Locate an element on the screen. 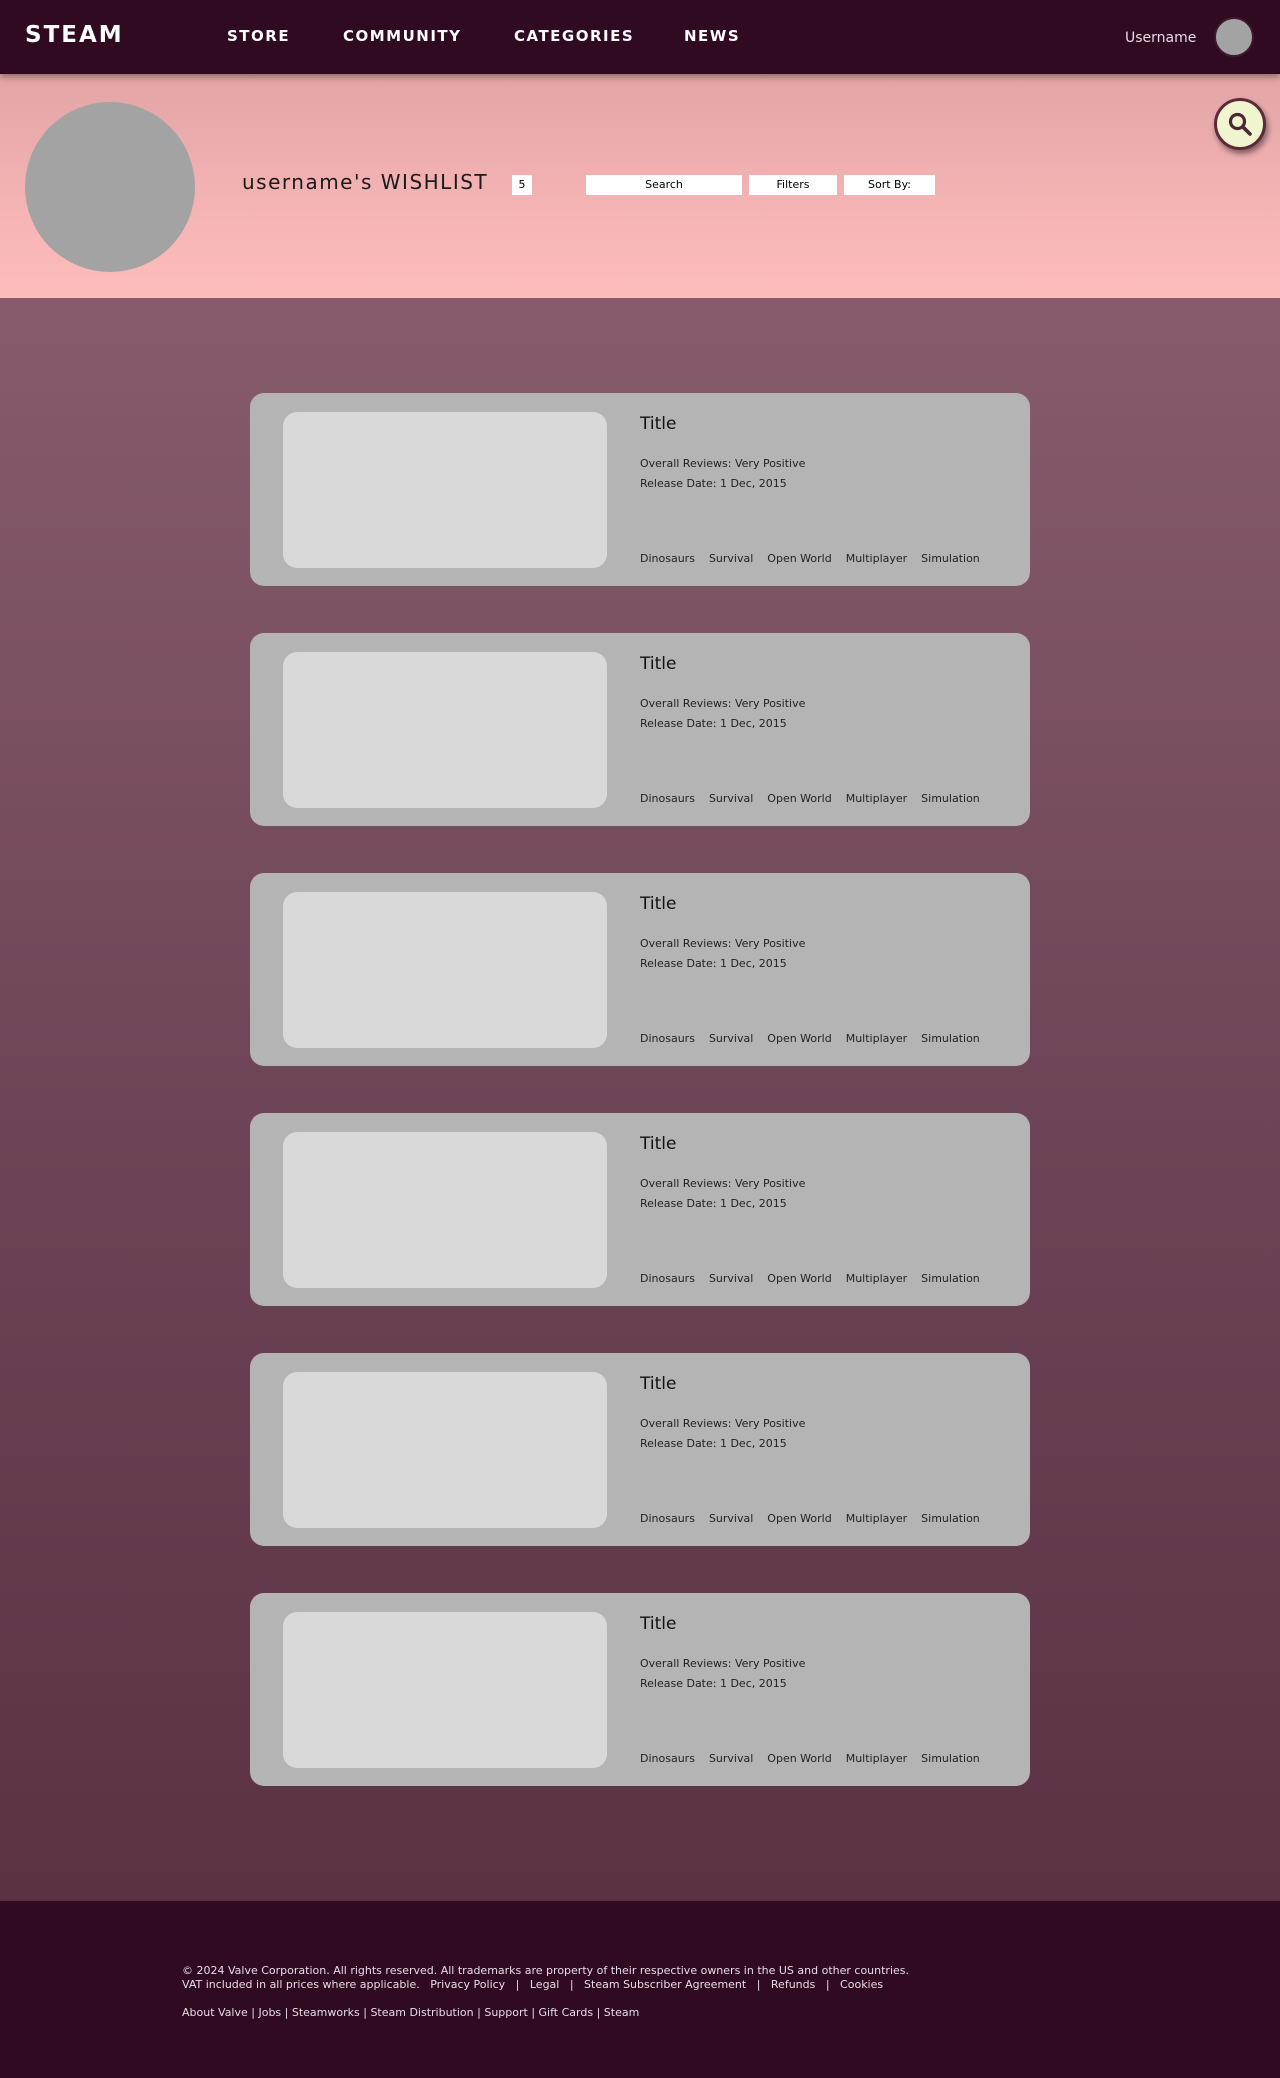 The image size is (1280, 2078). search-fab-button is located at coordinates (1240, 124).